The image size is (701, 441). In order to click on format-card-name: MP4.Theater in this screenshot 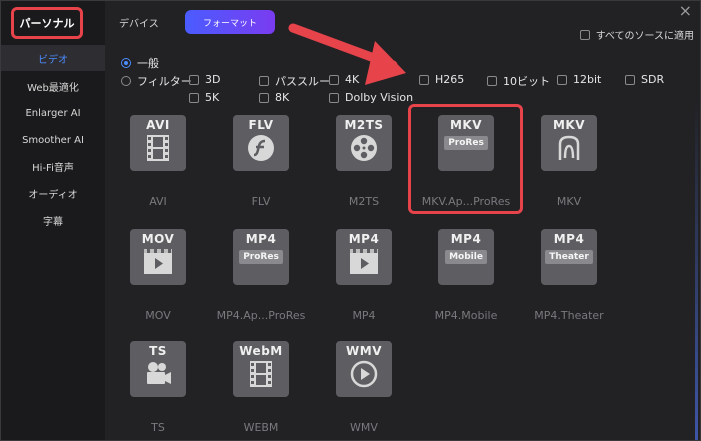, I will do `click(569, 315)`.